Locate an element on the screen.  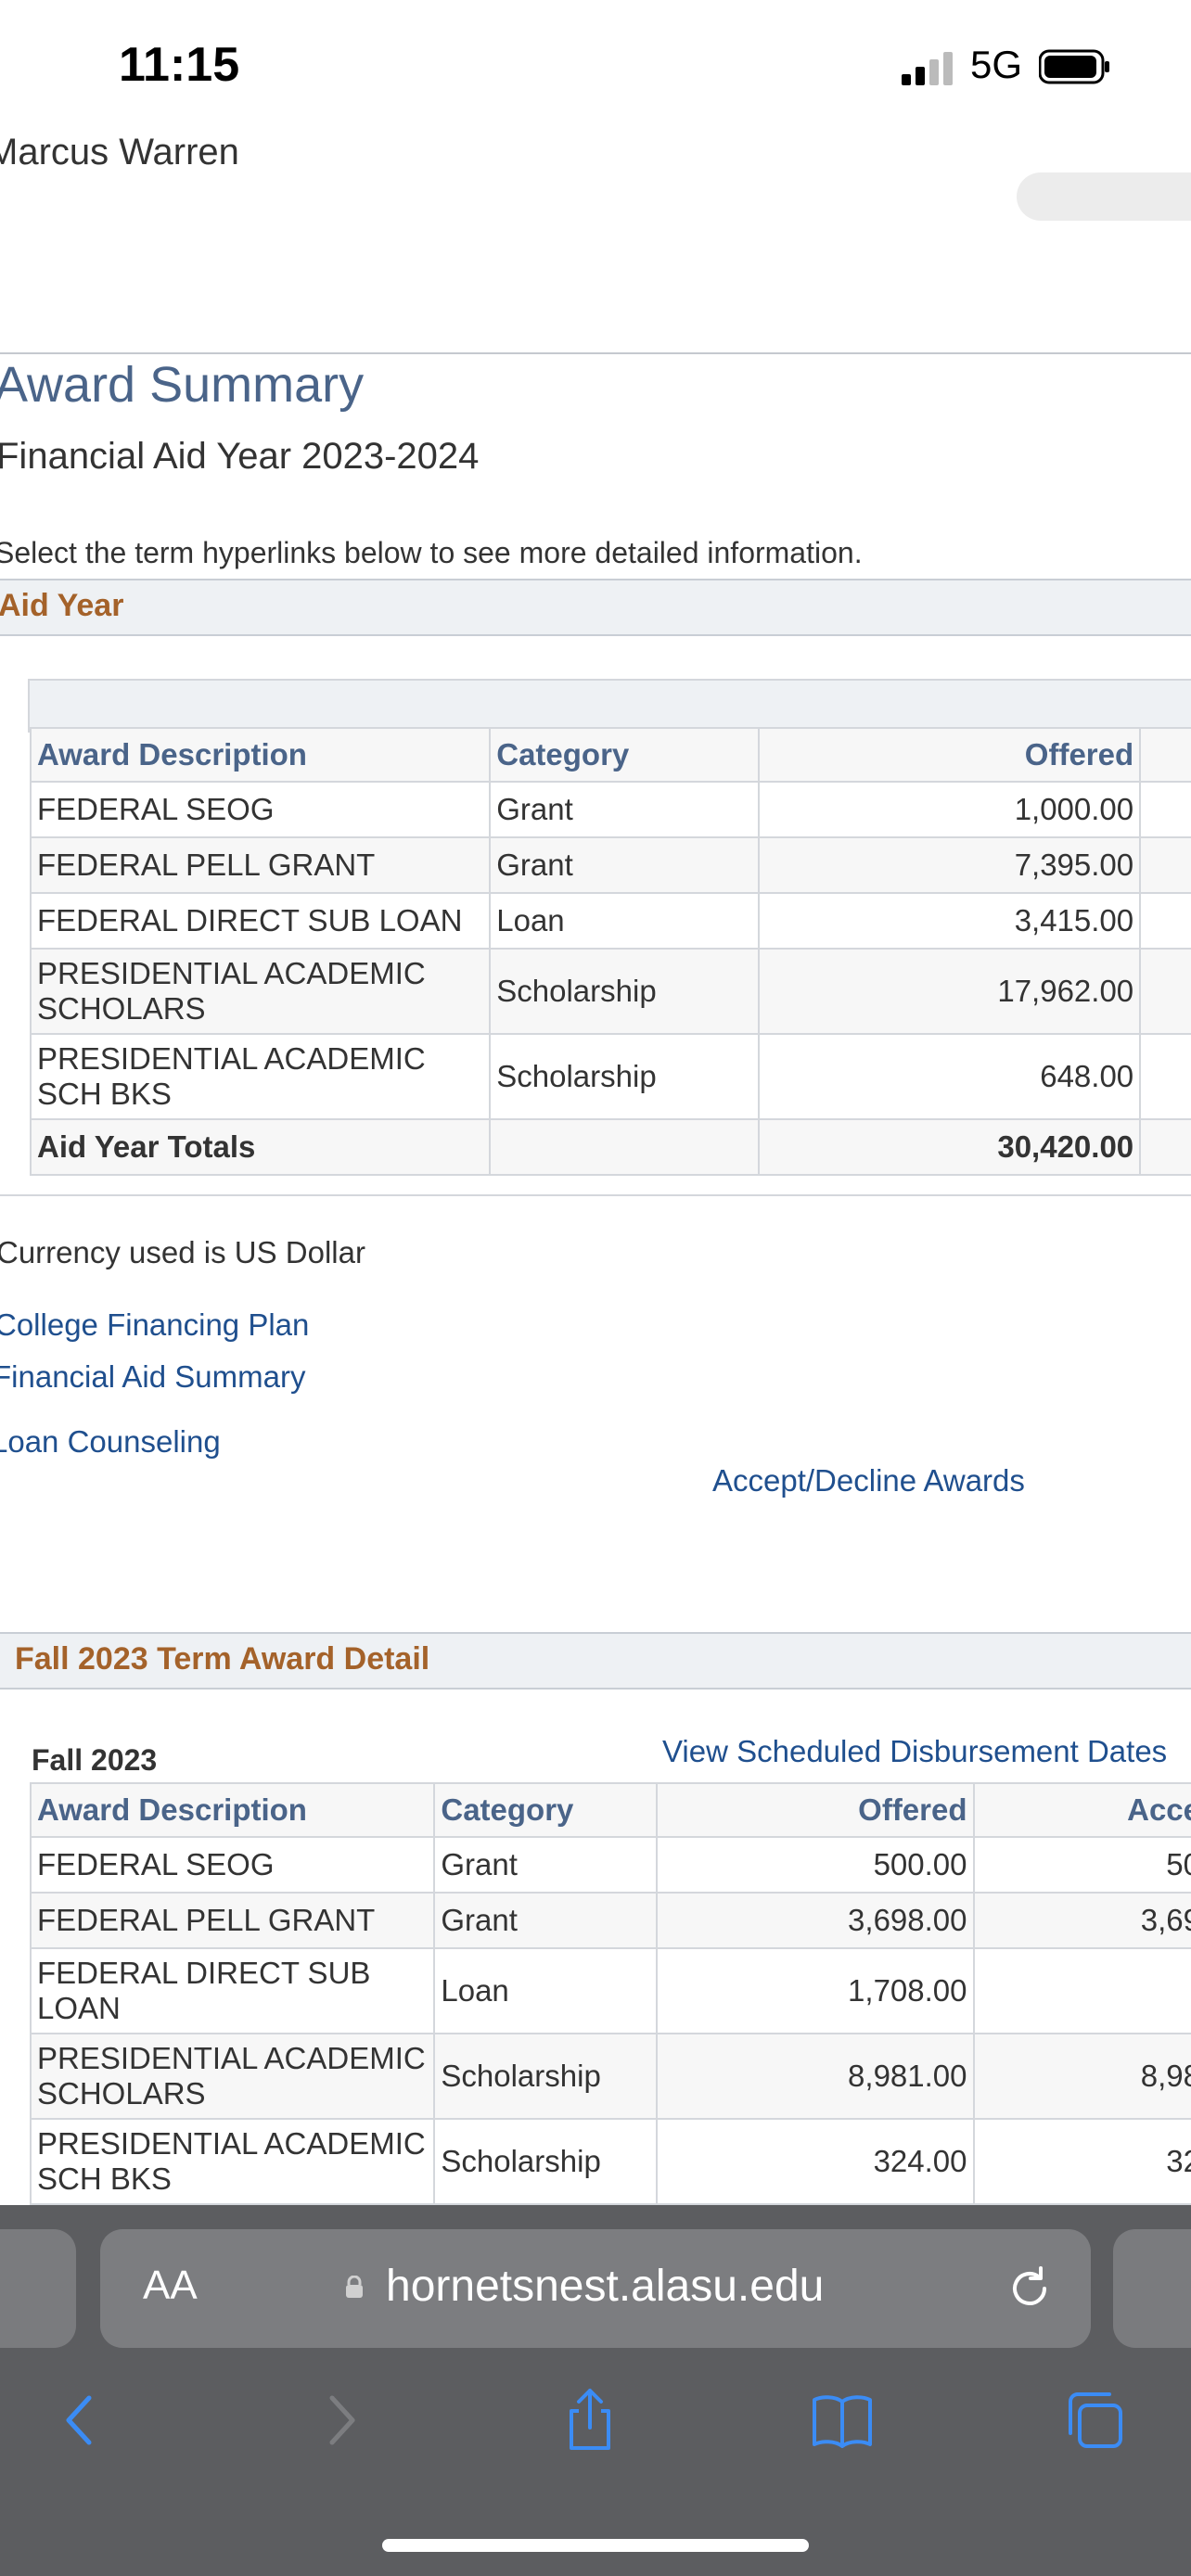
lock-icon is located at coordinates (354, 2287).